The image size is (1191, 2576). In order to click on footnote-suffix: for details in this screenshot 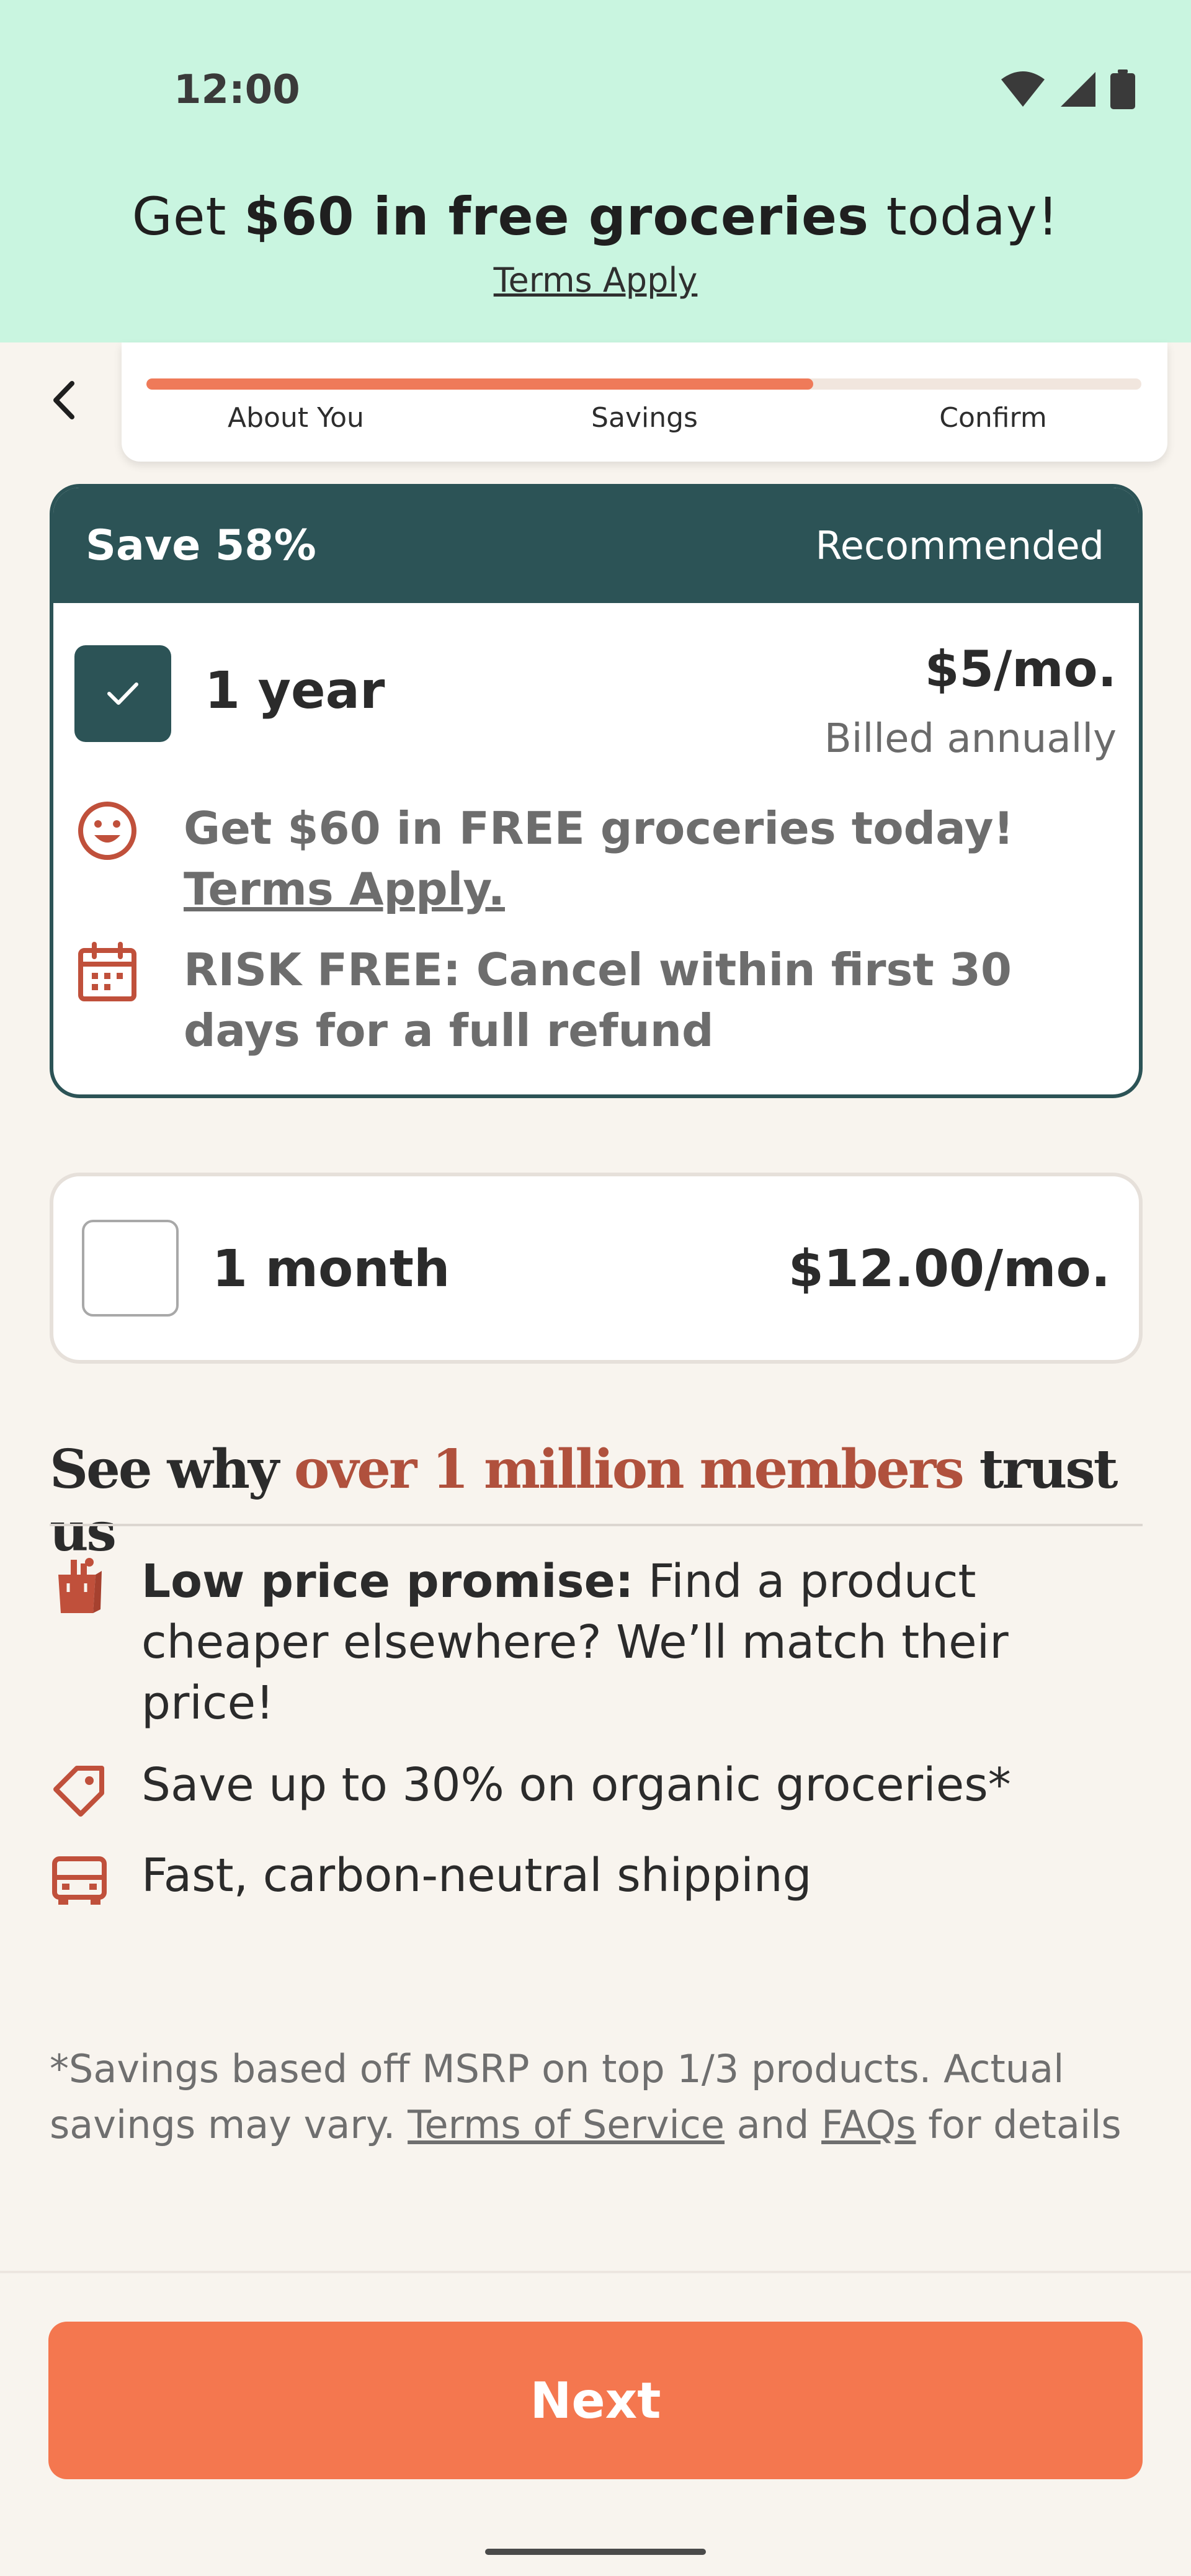, I will do `click(1019, 2124)`.